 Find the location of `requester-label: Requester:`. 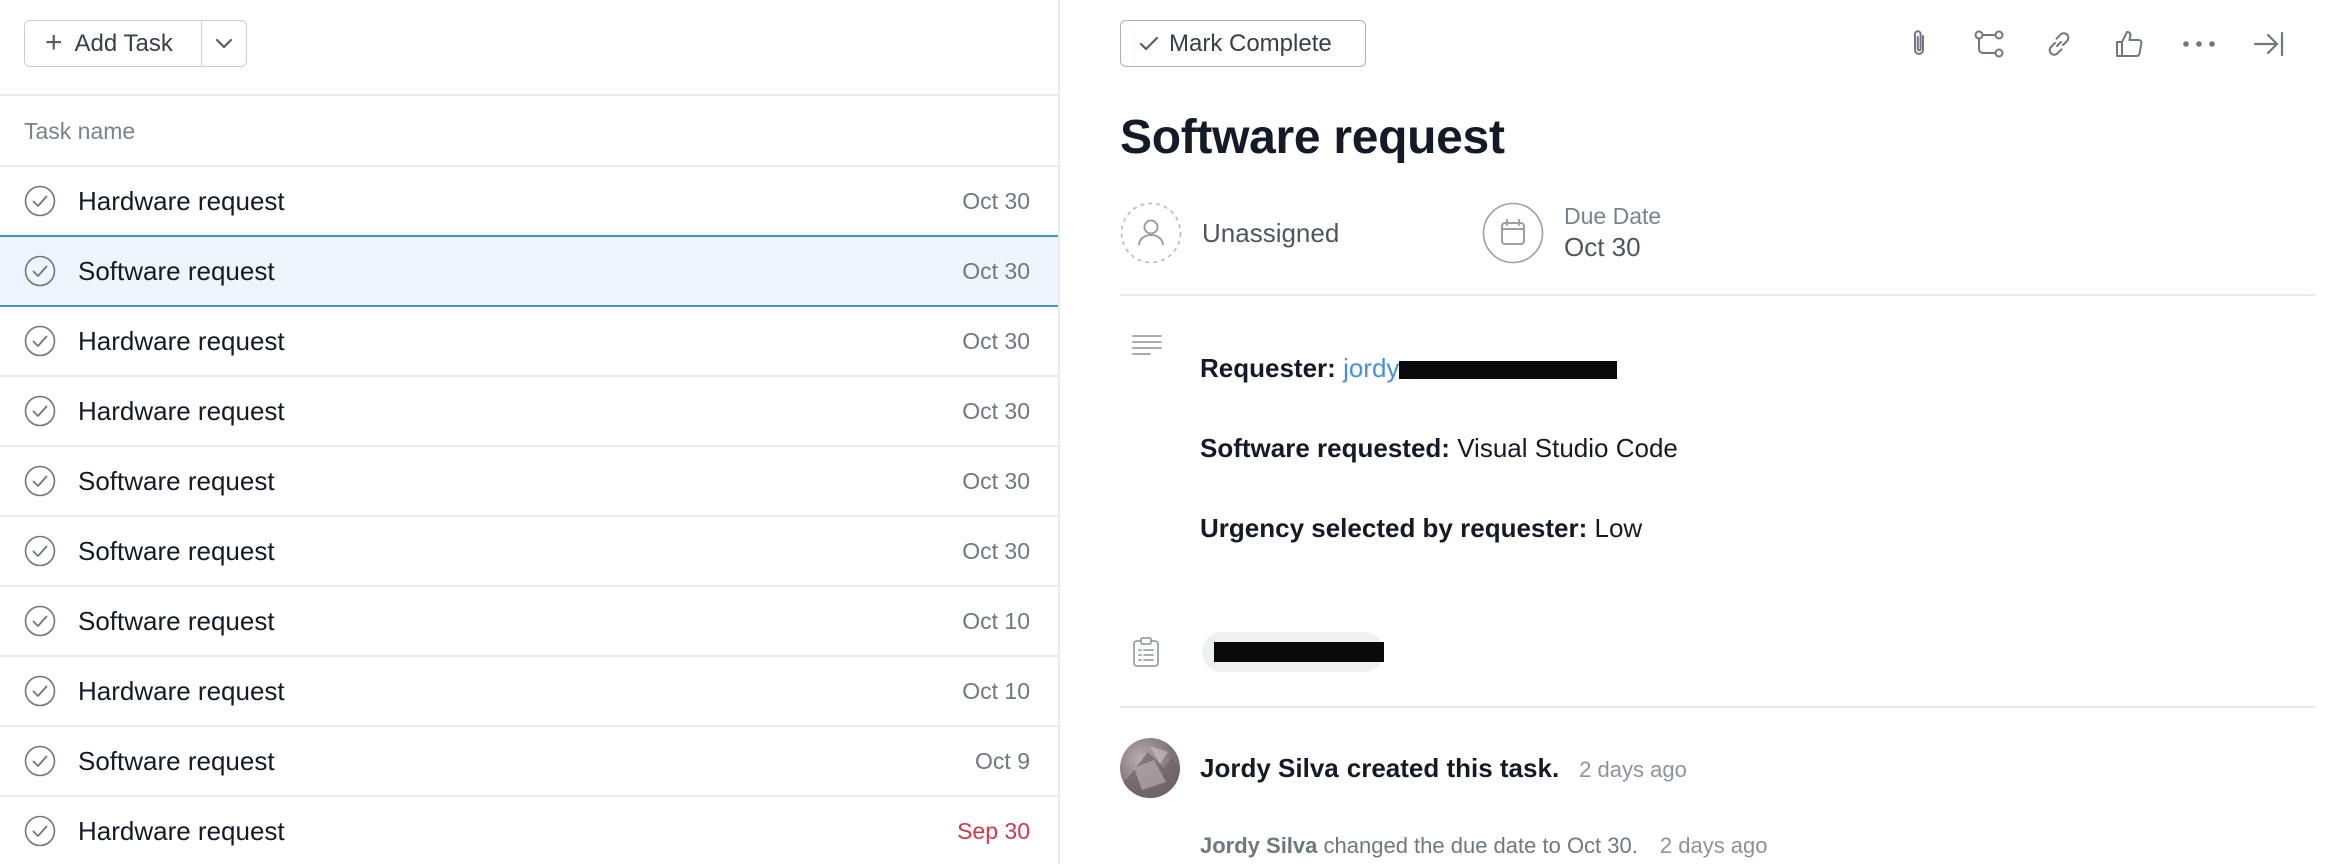

requester-label: Requester: is located at coordinates (1268, 368).